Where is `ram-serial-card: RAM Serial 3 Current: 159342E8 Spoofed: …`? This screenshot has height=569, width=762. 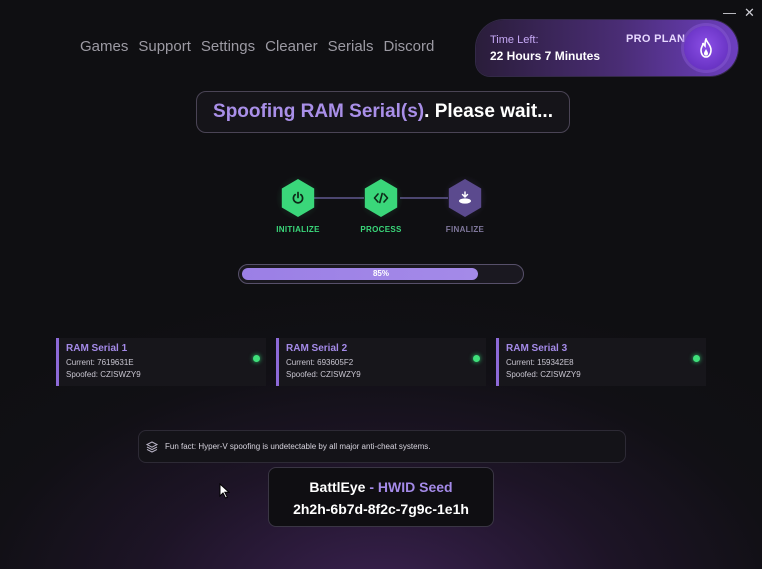 ram-serial-card: RAM Serial 3 Current: 159342E8 Spoofed: … is located at coordinates (601, 362).